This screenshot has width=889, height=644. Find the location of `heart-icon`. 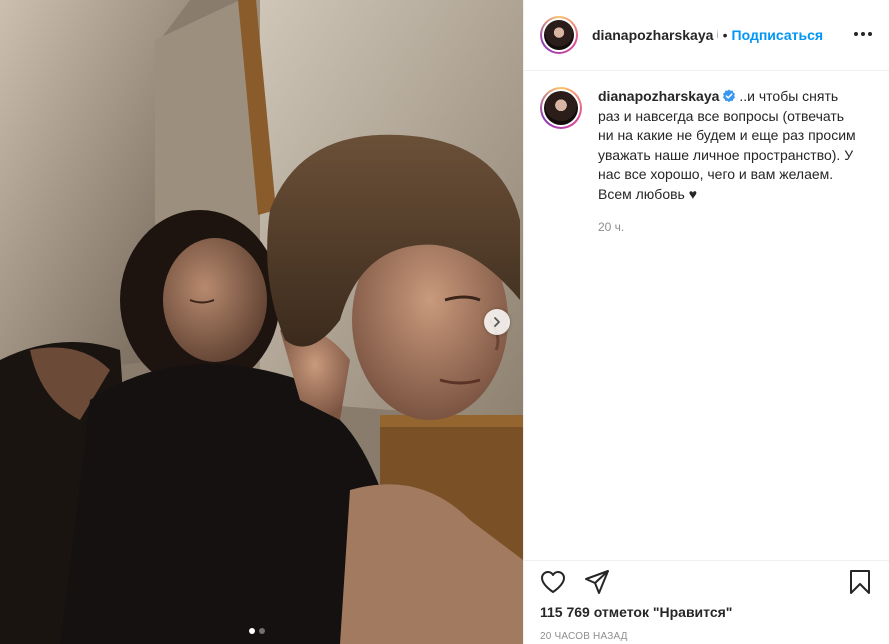

heart-icon is located at coordinates (553, 582).